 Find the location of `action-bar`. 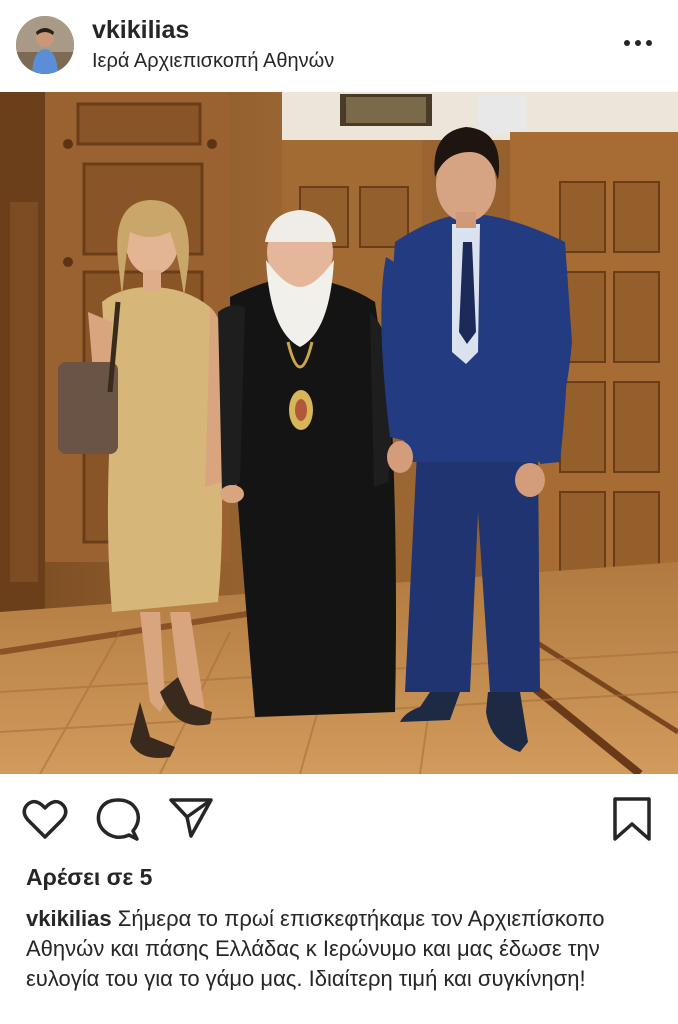

action-bar is located at coordinates (339, 819).